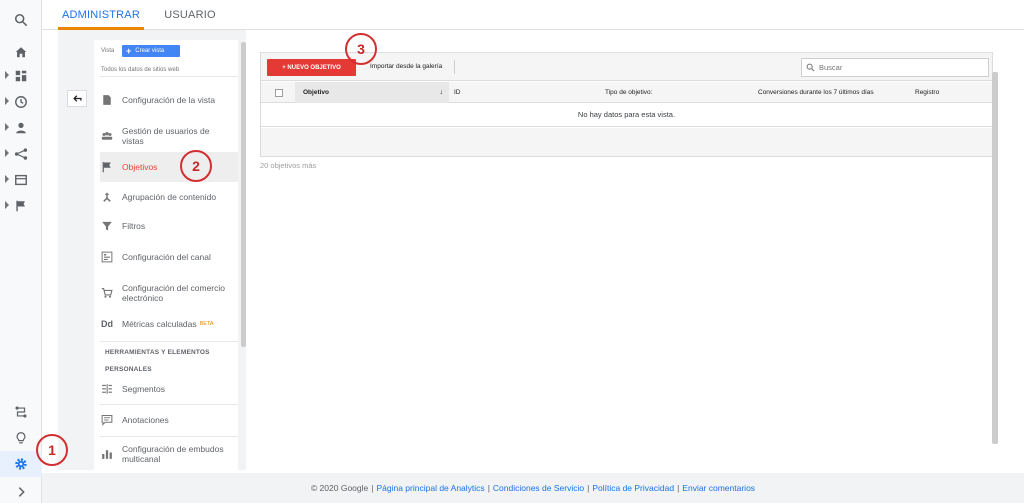 The image size is (1024, 503). Describe the element at coordinates (169, 389) in the screenshot. I see `menu-item-segments: Segmentos` at that location.